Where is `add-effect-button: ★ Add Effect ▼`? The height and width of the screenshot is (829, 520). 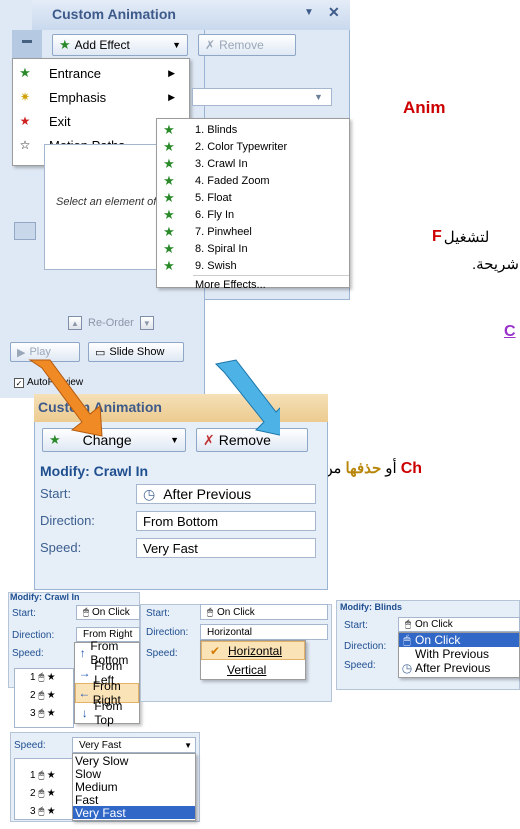 add-effect-button: ★ Add Effect ▼ is located at coordinates (120, 45).